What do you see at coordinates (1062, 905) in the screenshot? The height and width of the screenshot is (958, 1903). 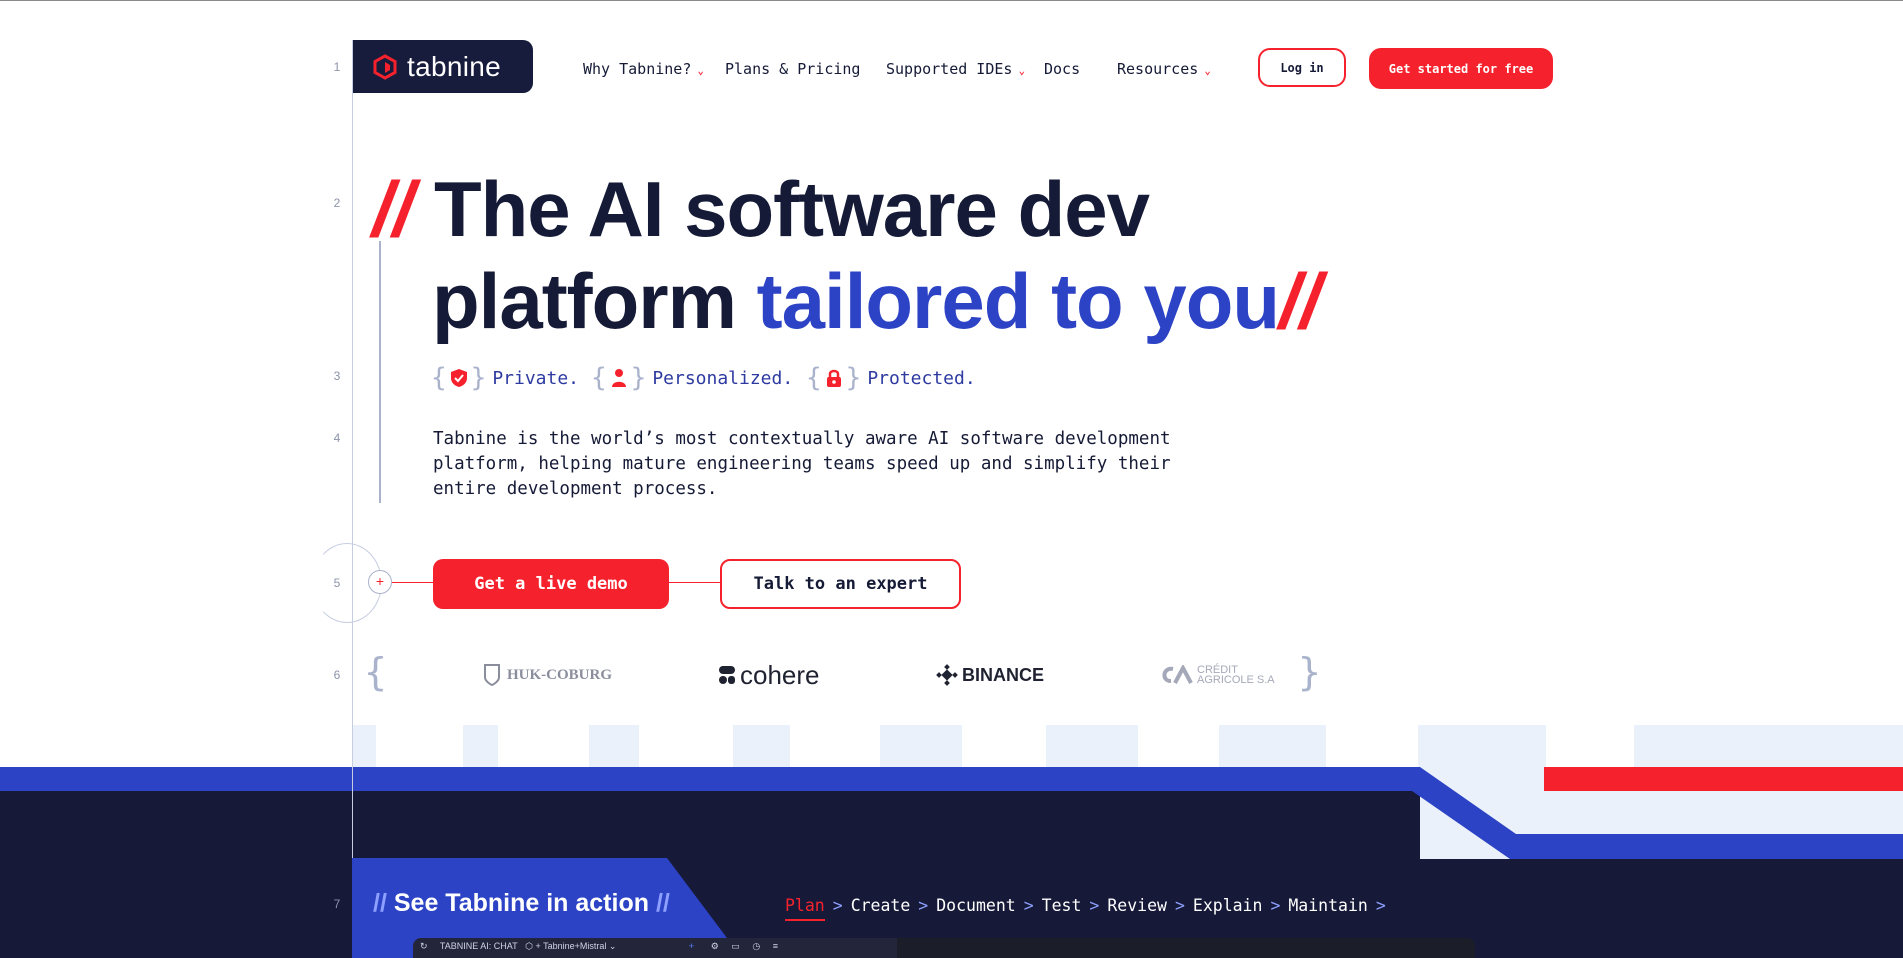 I see `step-test: Test` at bounding box center [1062, 905].